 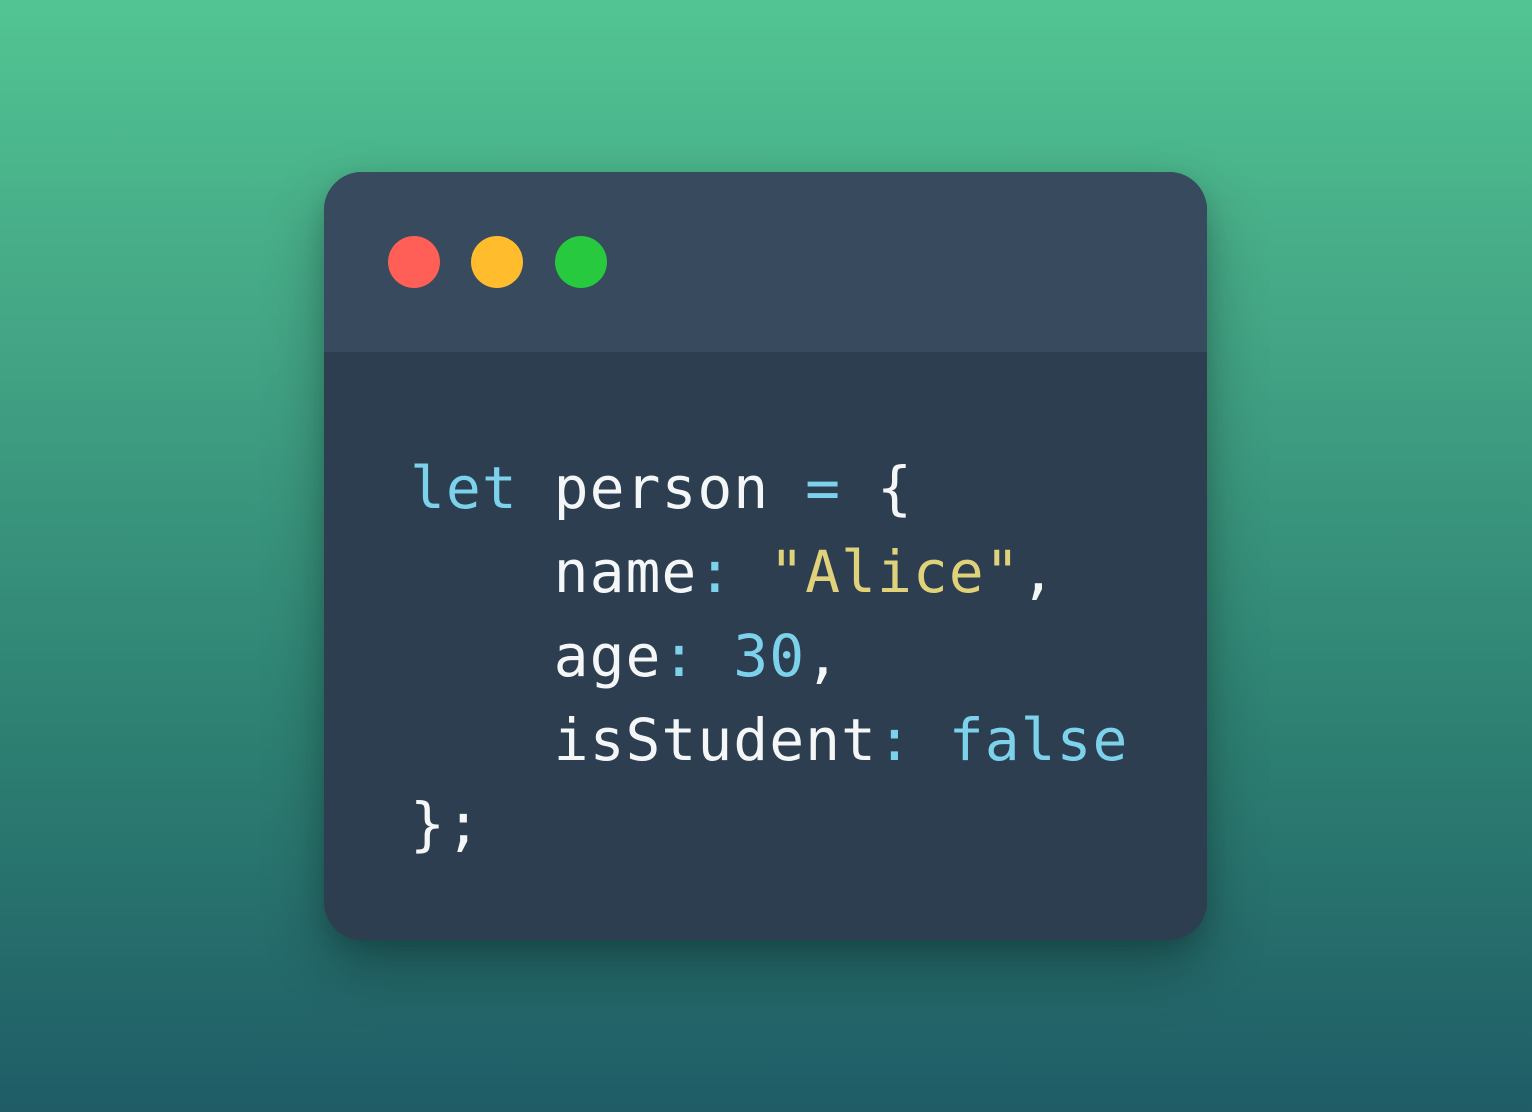 What do you see at coordinates (464, 488) in the screenshot?
I see `code-token-keyword: let` at bounding box center [464, 488].